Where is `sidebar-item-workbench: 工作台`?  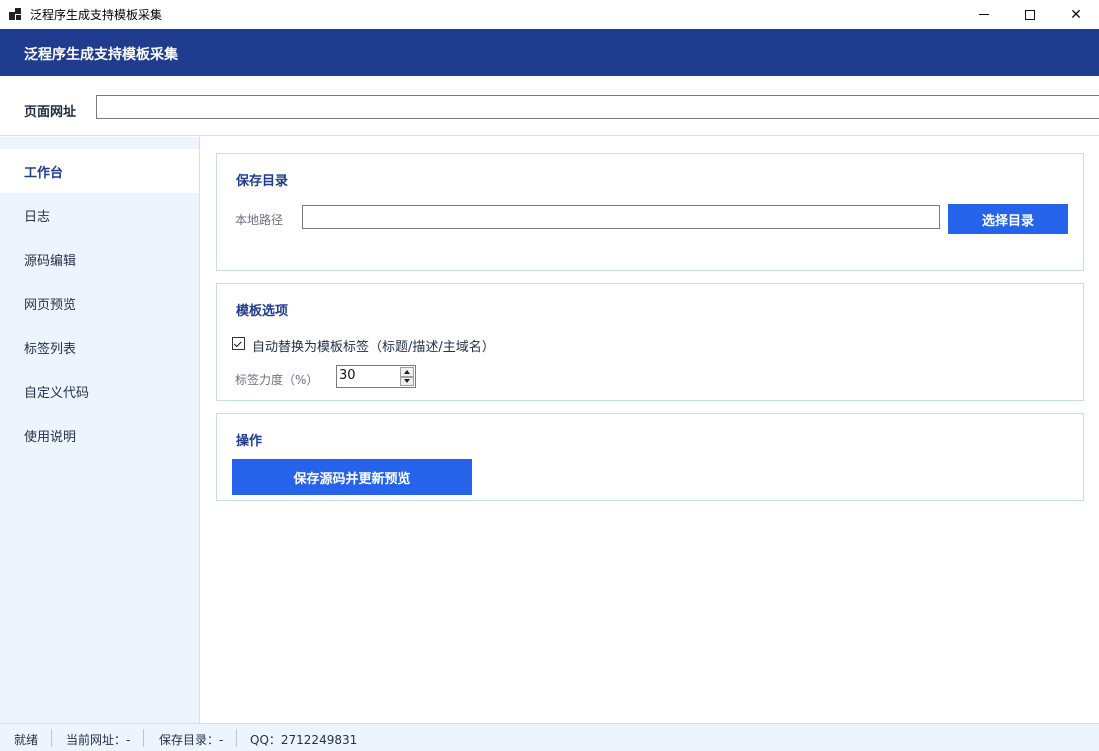 sidebar-item-workbench: 工作台 is located at coordinates (99, 171).